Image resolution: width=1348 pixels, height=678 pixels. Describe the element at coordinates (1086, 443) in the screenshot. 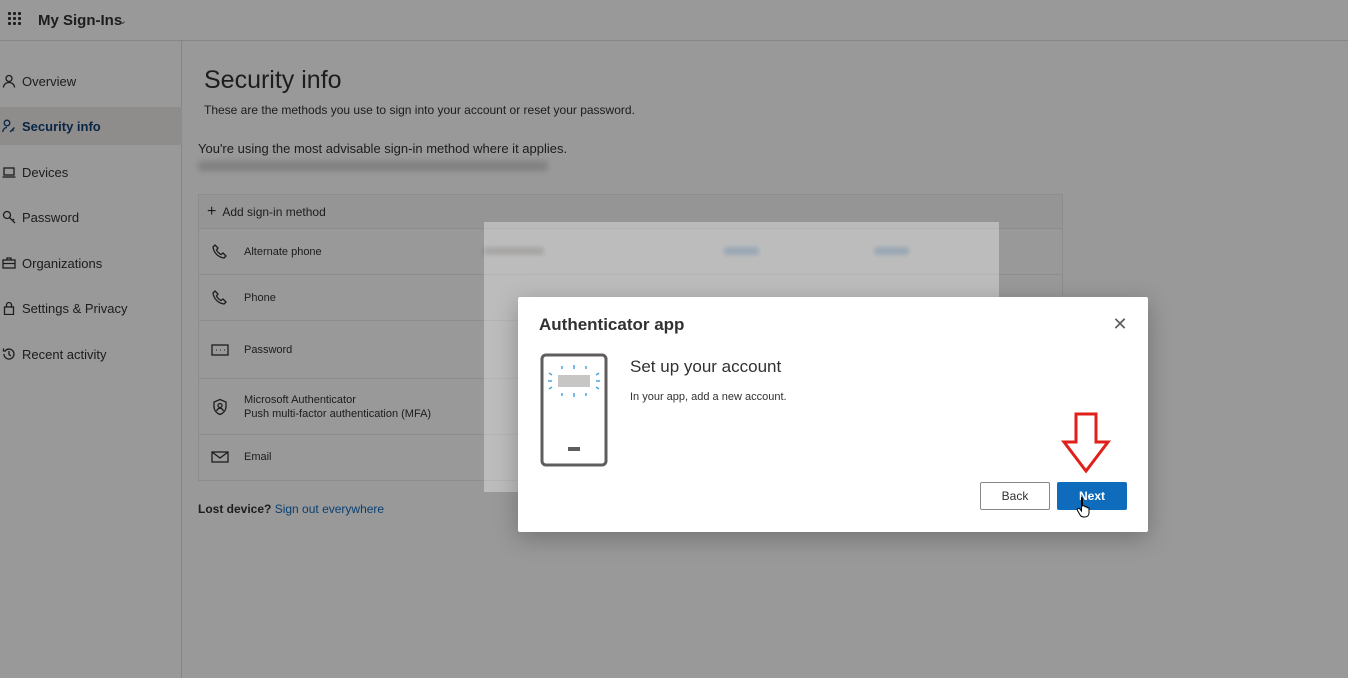

I see `red-arrow-down-icon` at that location.